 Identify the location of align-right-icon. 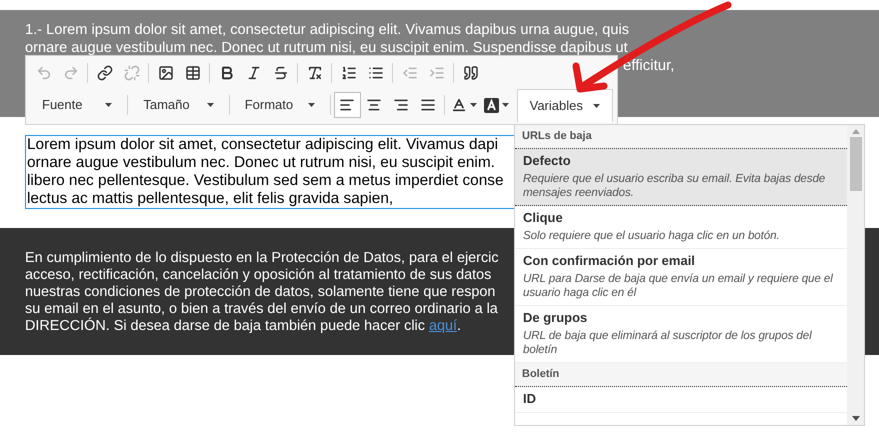
(400, 105).